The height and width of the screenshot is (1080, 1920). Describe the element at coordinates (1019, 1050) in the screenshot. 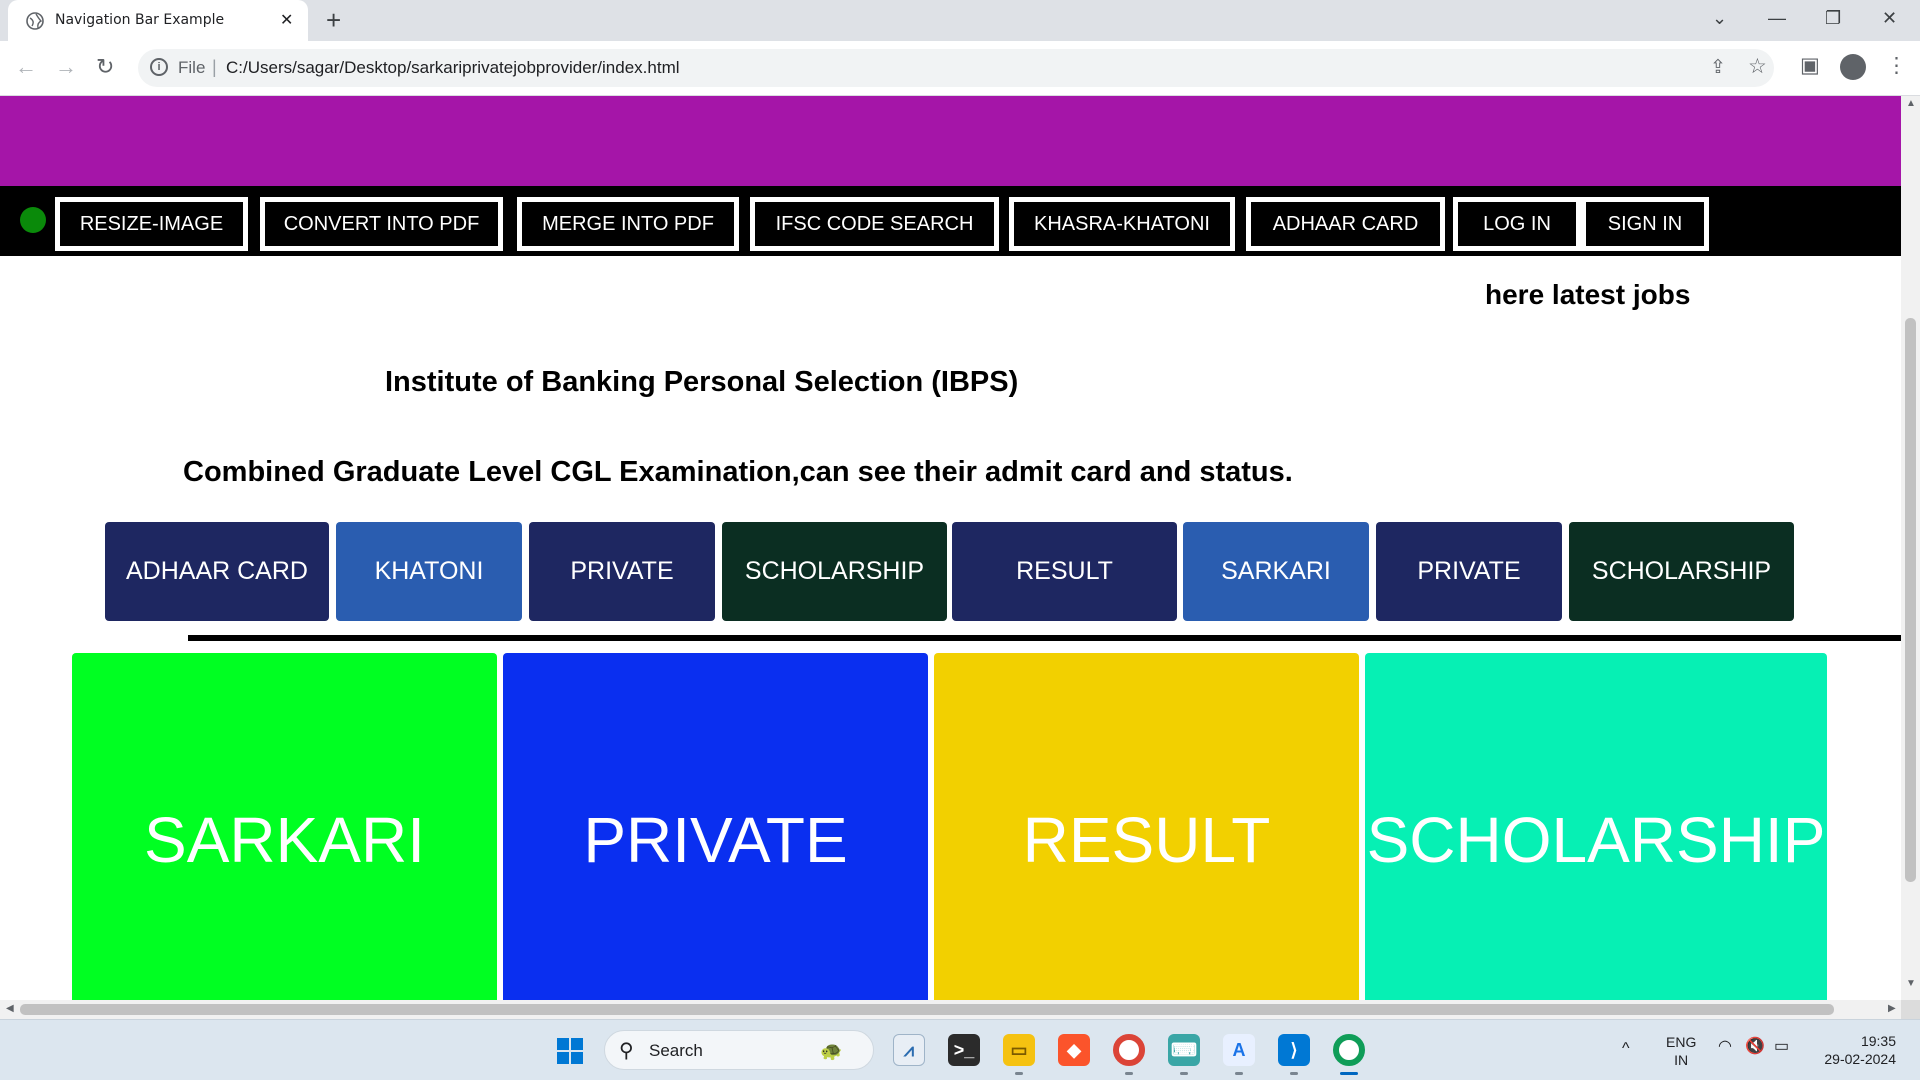

I see `file-explorer-icon: ▭` at that location.